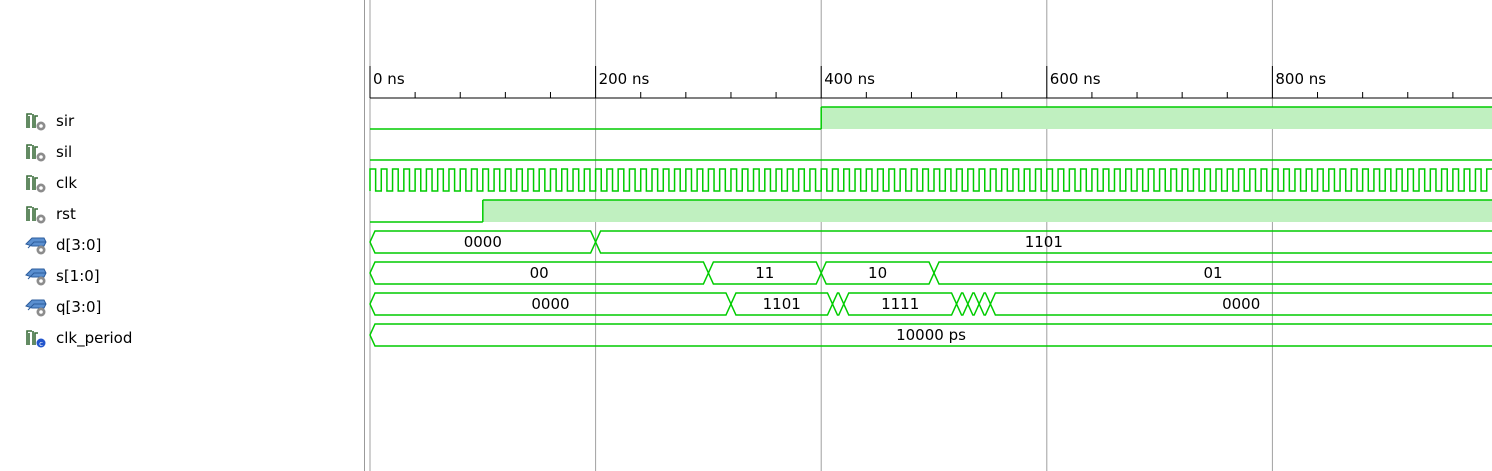  Describe the element at coordinates (41, 344) in the screenshot. I see `svg-text: c` at that location.